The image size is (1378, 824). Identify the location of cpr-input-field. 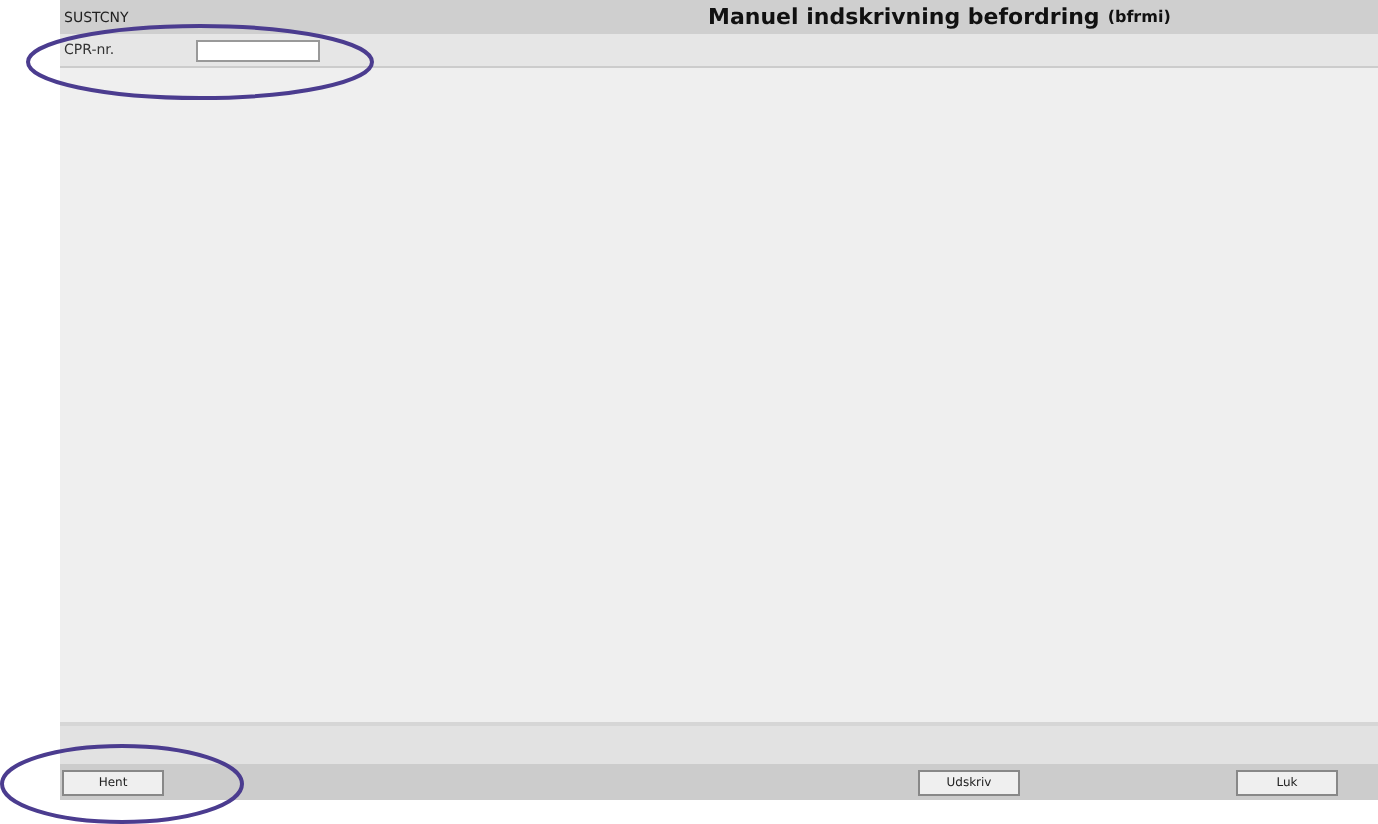
(258, 50).